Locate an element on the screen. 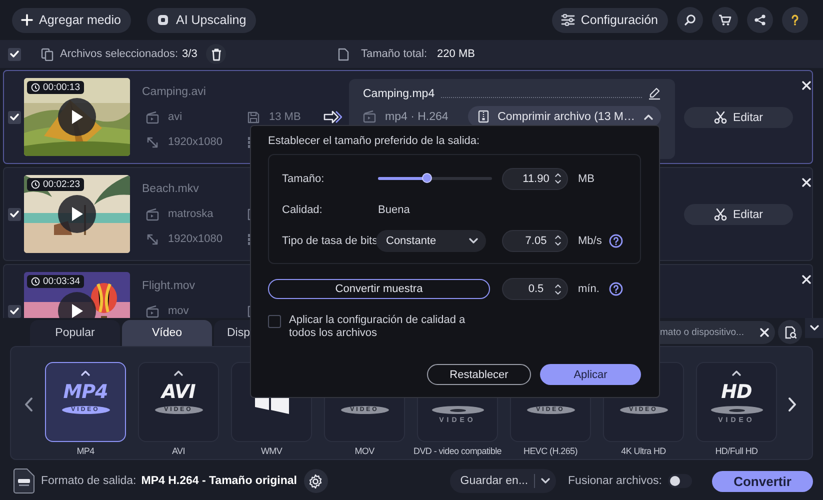 This screenshot has height=500, width=823. number-value: 7.05 is located at coordinates (536, 240).